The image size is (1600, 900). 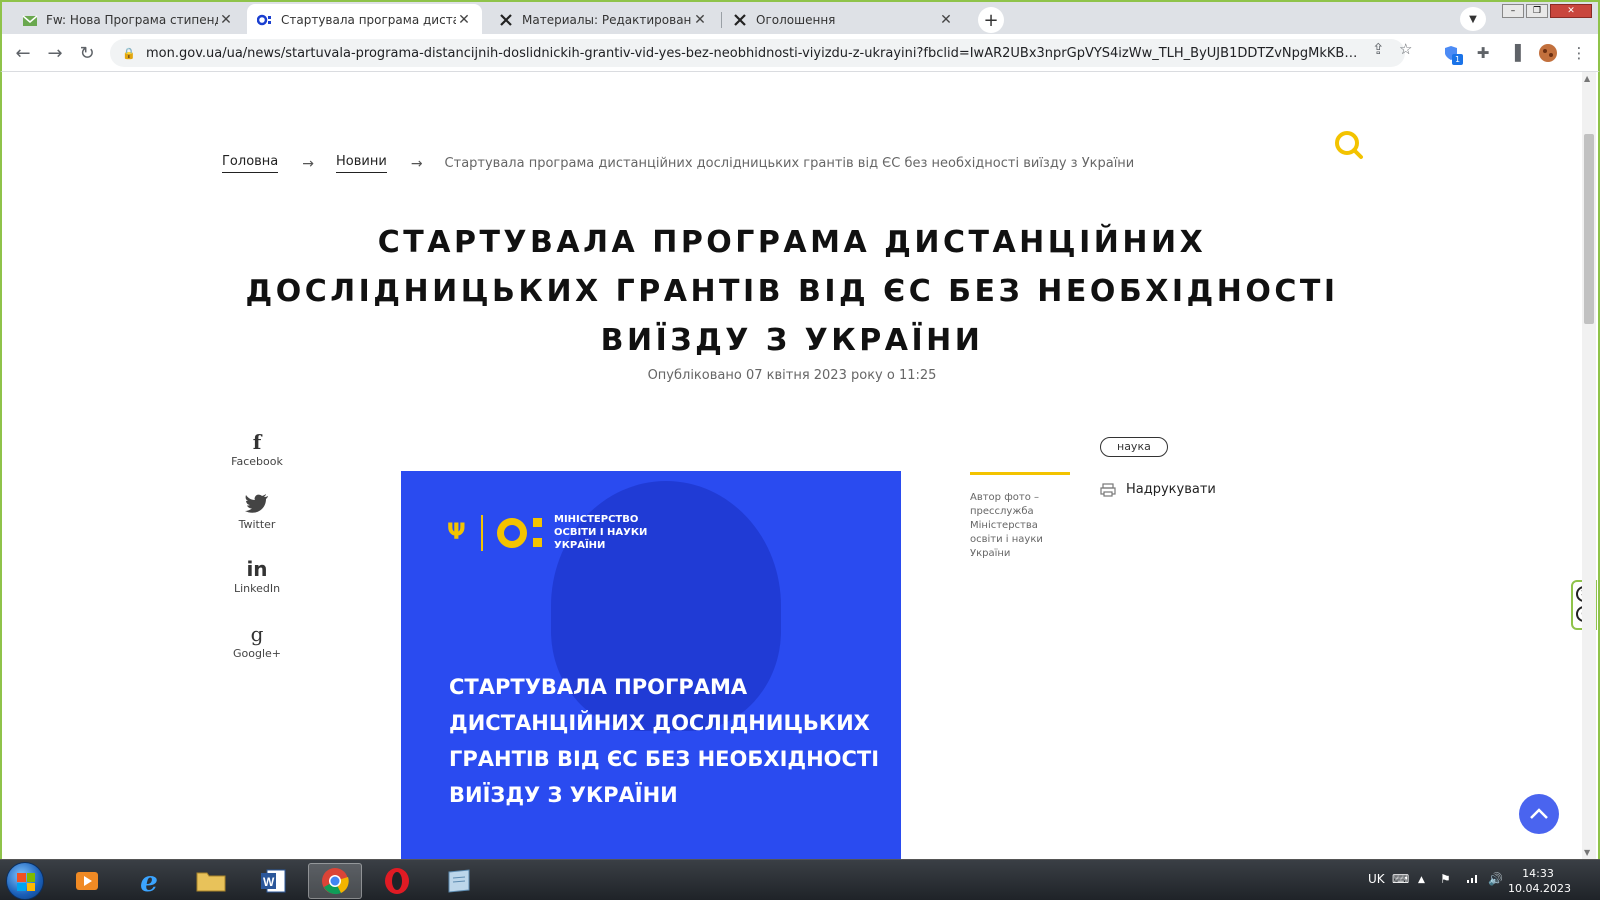 I want to click on chrome-icon, so click(x=335, y=881).